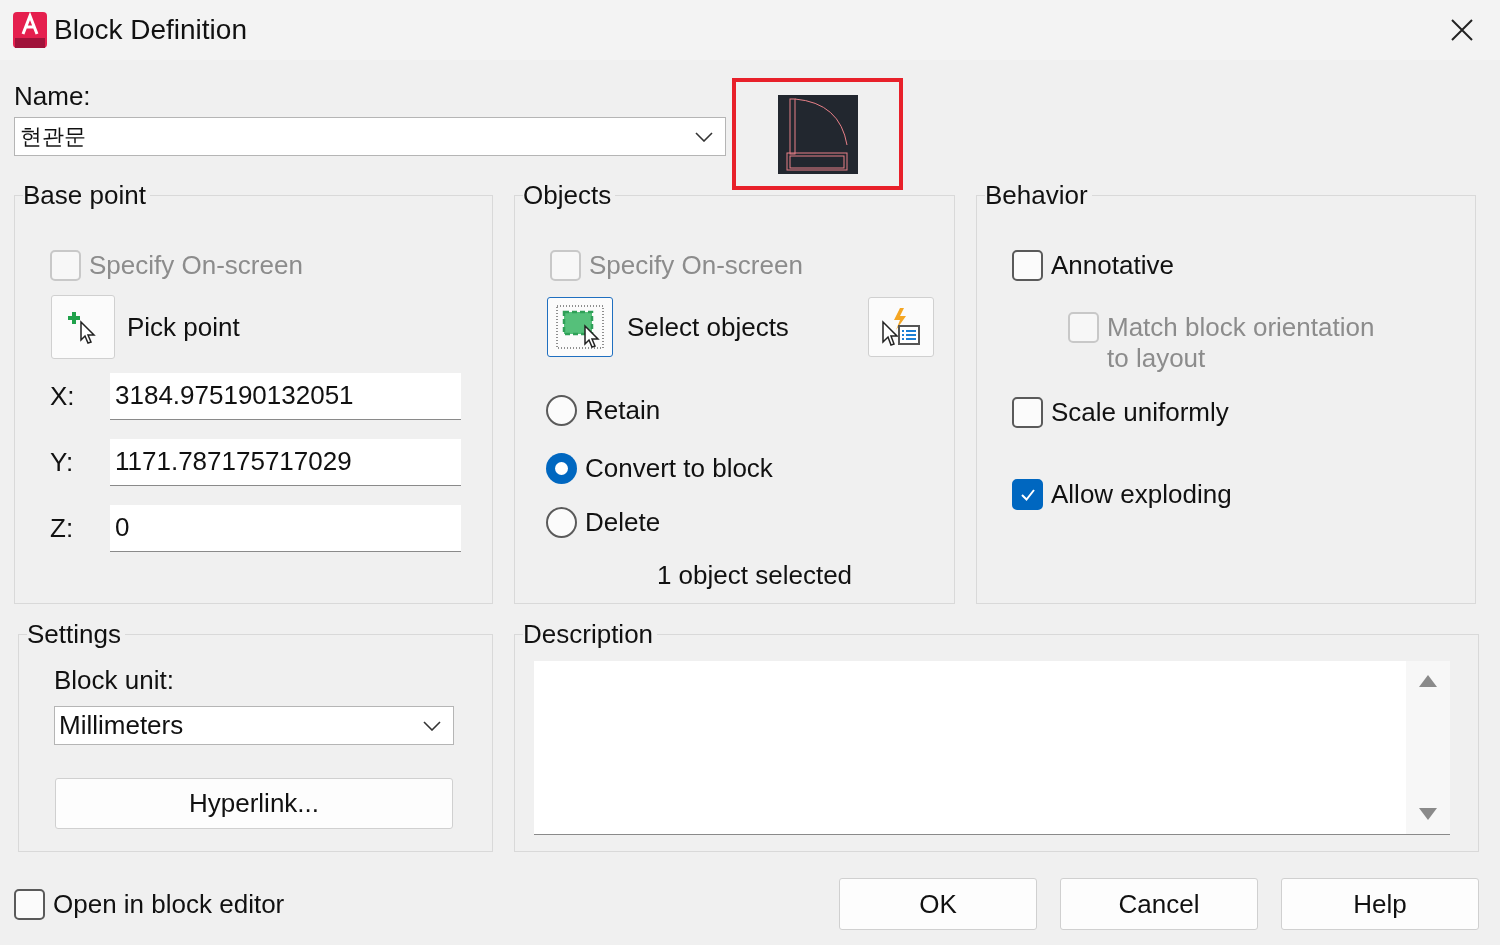  What do you see at coordinates (1428, 681) in the screenshot?
I see `scroll-up-icon` at bounding box center [1428, 681].